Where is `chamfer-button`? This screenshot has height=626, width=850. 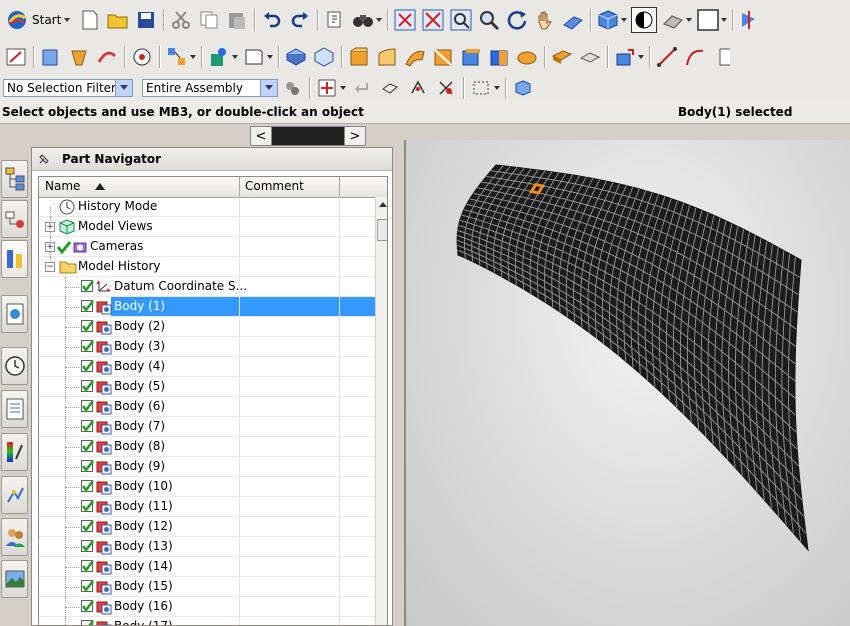
chamfer-button is located at coordinates (387, 57).